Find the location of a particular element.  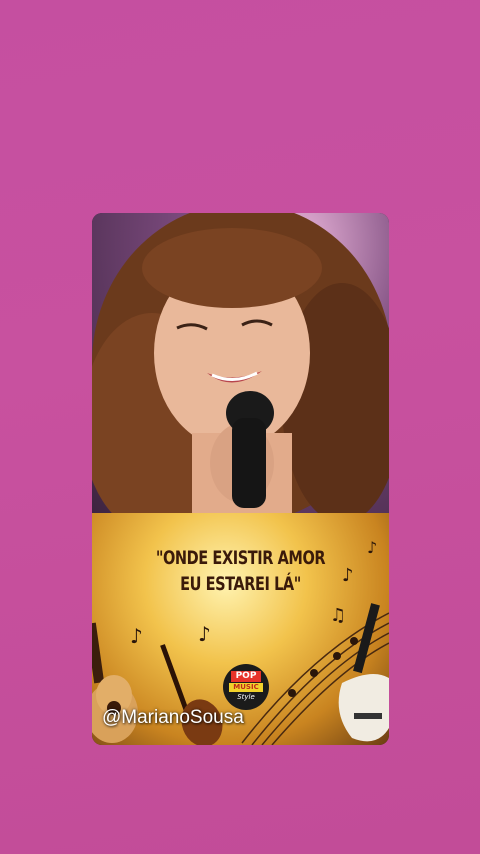

logo-music-text: MUSIC is located at coordinates (246, 687).